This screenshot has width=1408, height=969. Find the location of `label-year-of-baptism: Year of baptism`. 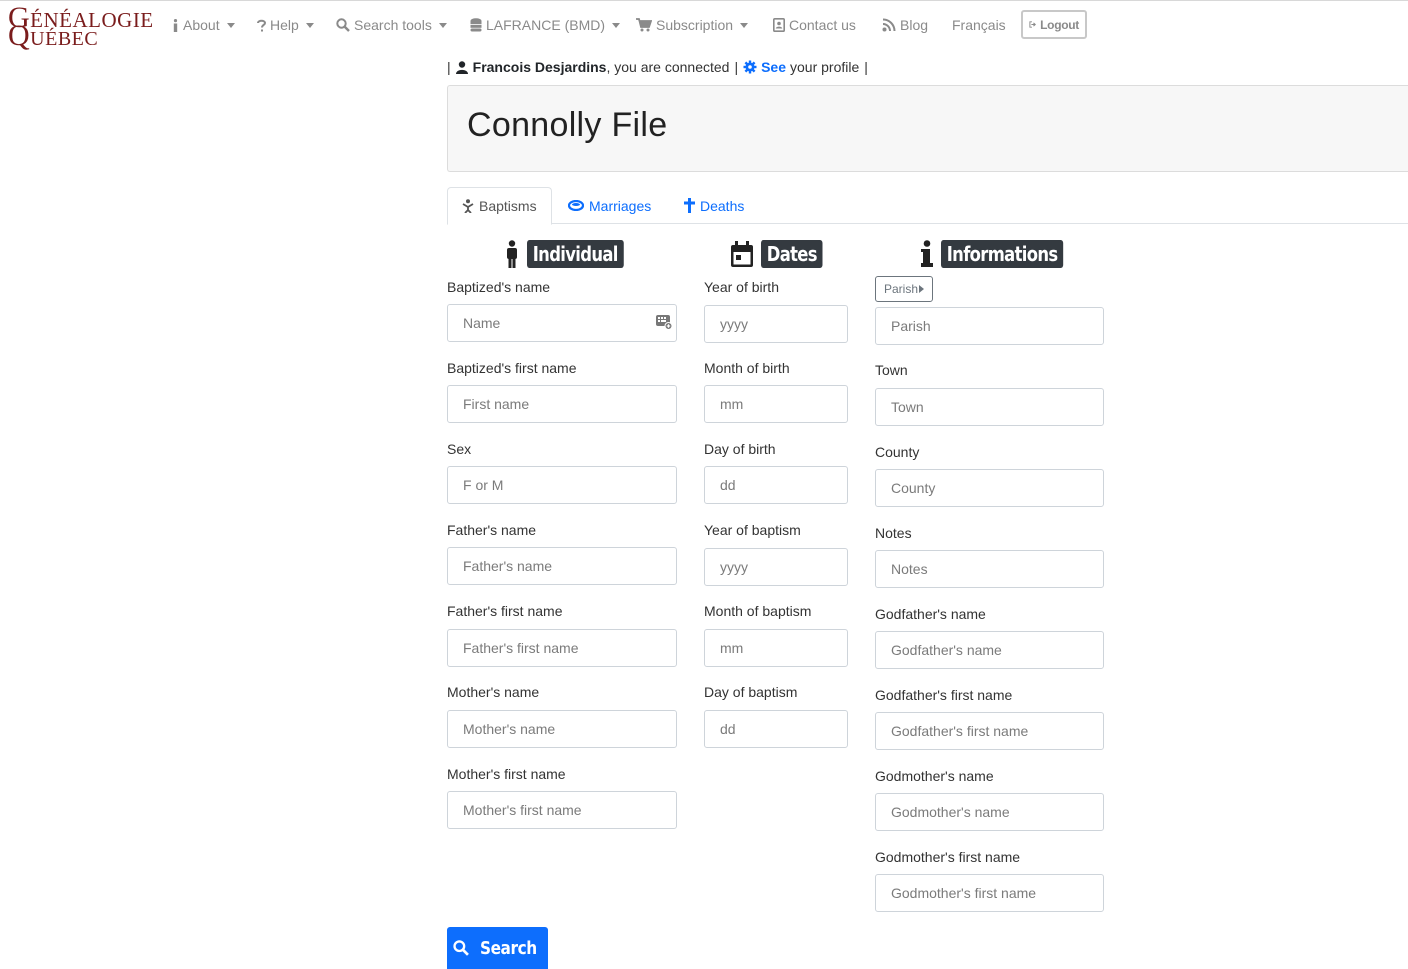

label-year-of-baptism: Year of baptism is located at coordinates (752, 530).